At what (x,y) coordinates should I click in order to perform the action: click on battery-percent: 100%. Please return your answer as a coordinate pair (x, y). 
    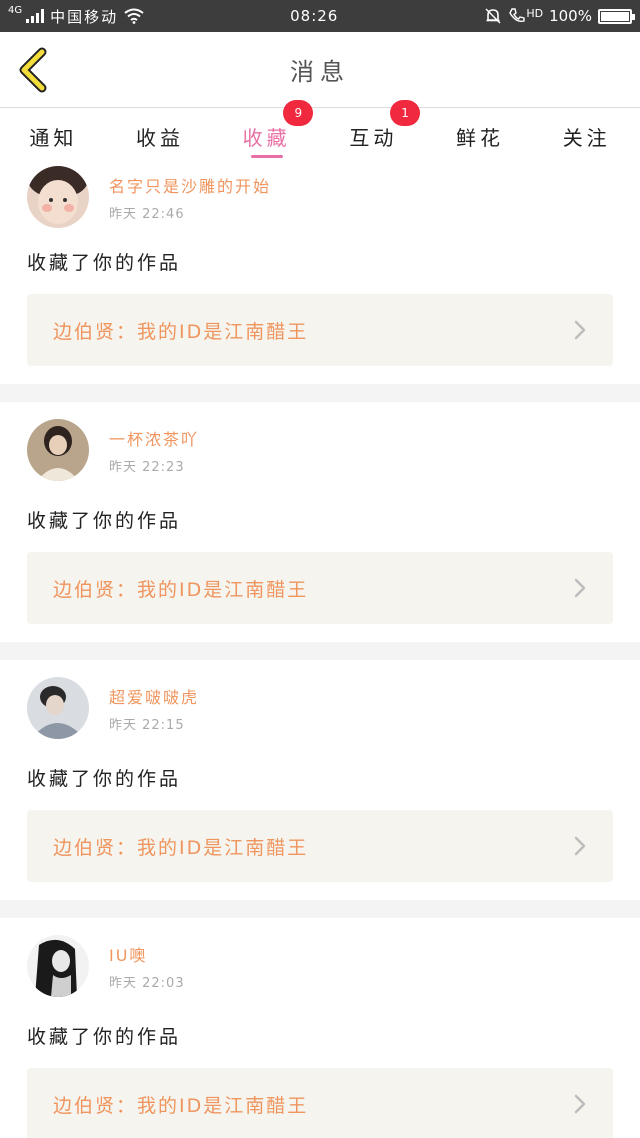
    Looking at the image, I should click on (570, 16).